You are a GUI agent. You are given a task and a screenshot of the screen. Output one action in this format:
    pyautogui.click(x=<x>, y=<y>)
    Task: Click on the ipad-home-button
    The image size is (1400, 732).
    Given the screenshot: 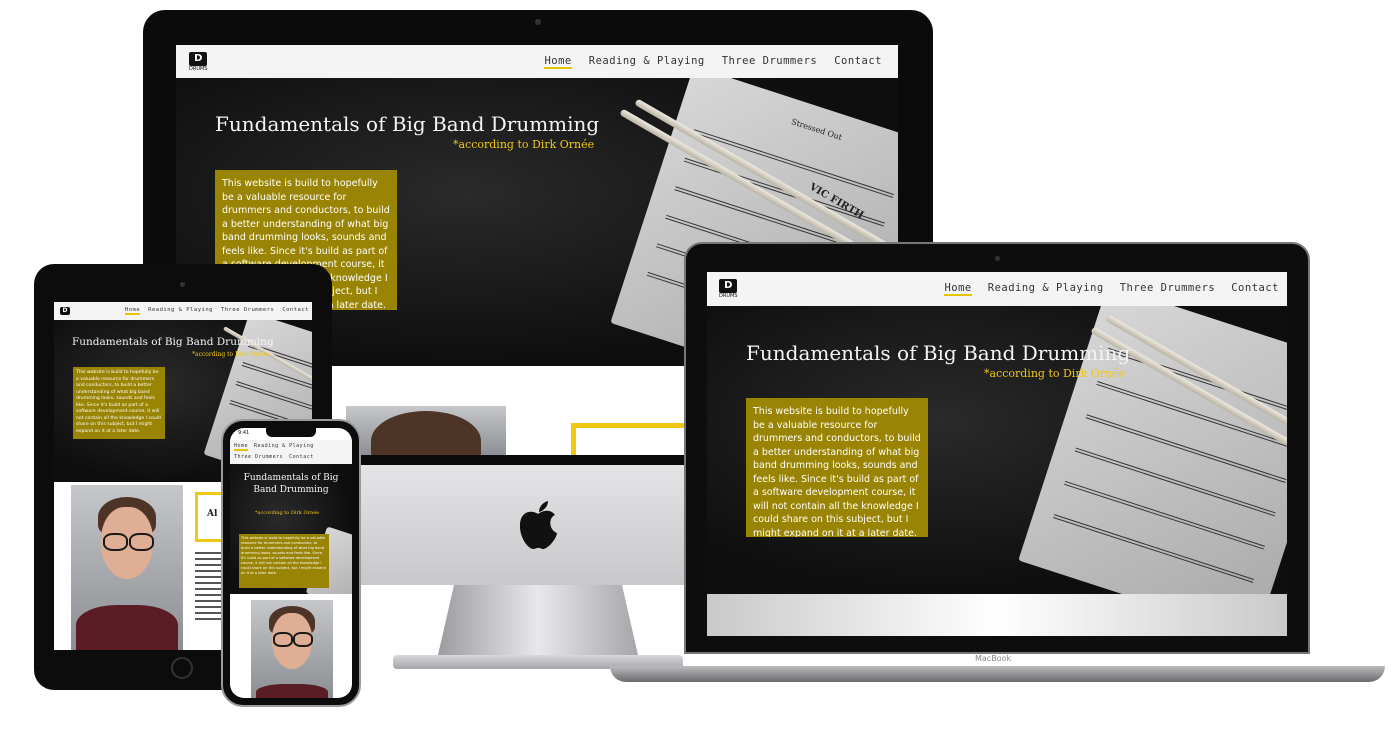 What is the action you would take?
    pyautogui.click(x=182, y=668)
    